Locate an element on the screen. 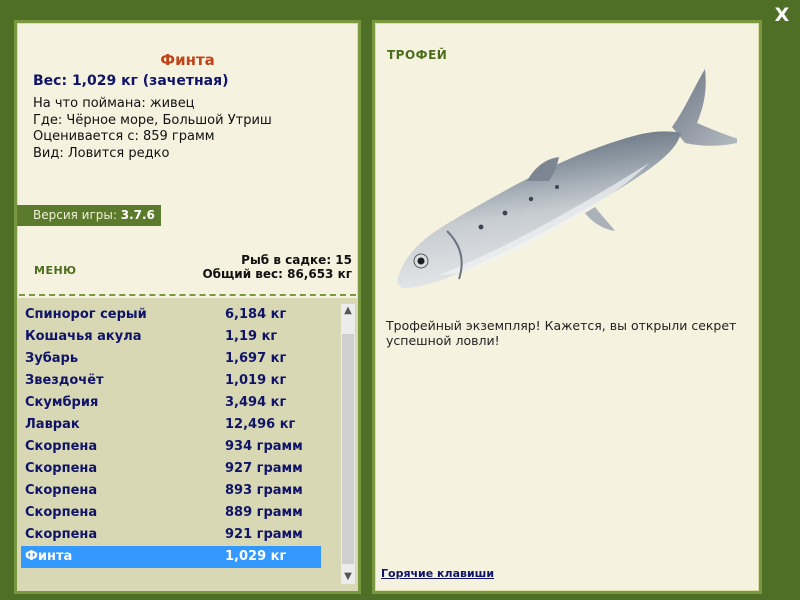 The image size is (800, 600). list-item: Кошачья акула 1,19 кг is located at coordinates (171, 337).